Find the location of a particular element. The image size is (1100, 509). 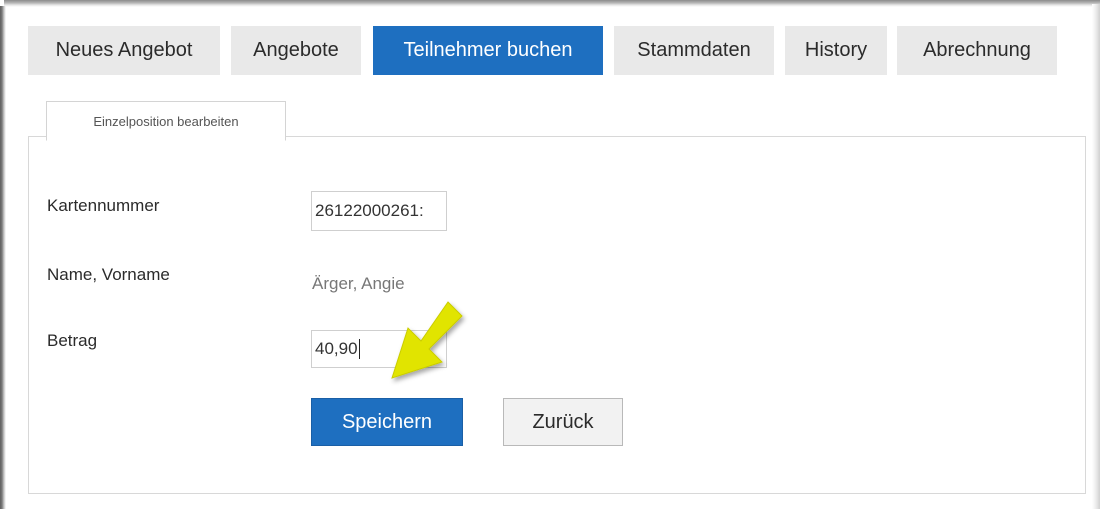

tab-abrechnung: Abrechnung is located at coordinates (977, 50).